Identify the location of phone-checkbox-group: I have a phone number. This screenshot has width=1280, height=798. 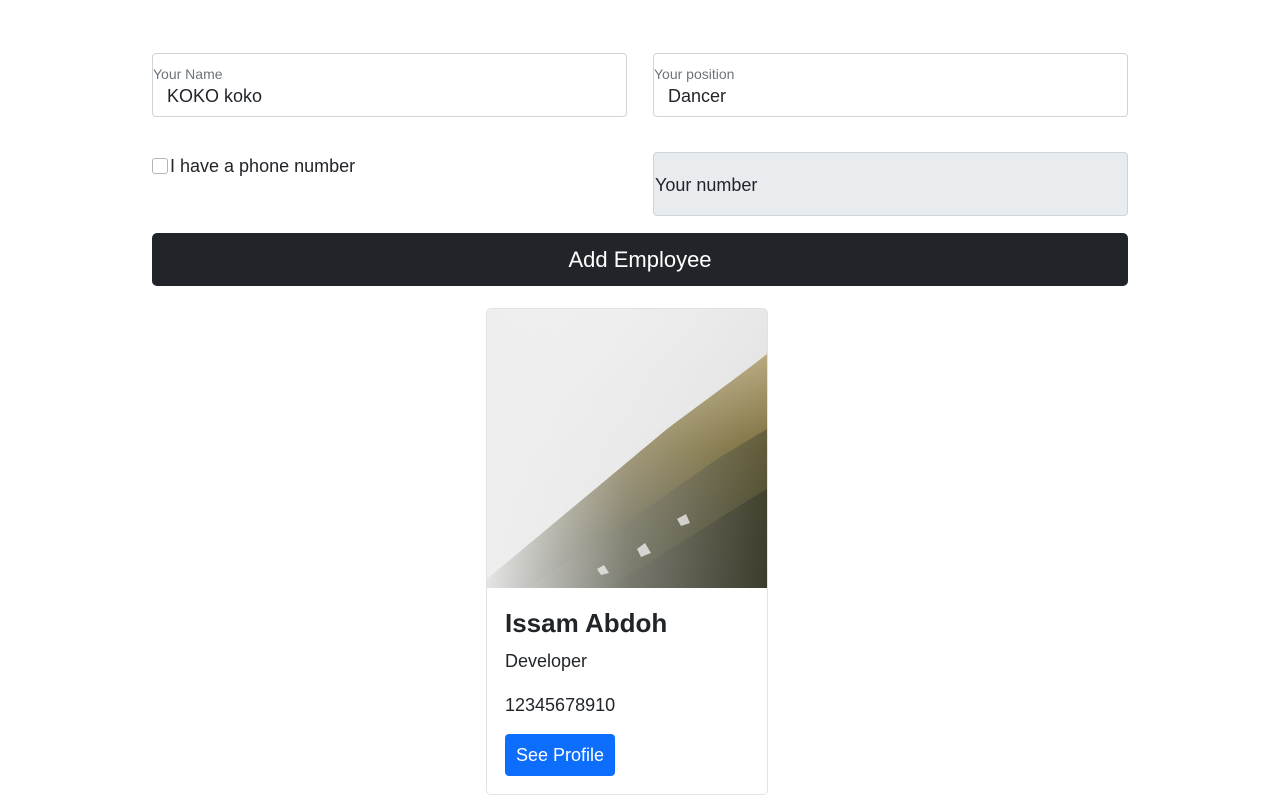
(253, 166).